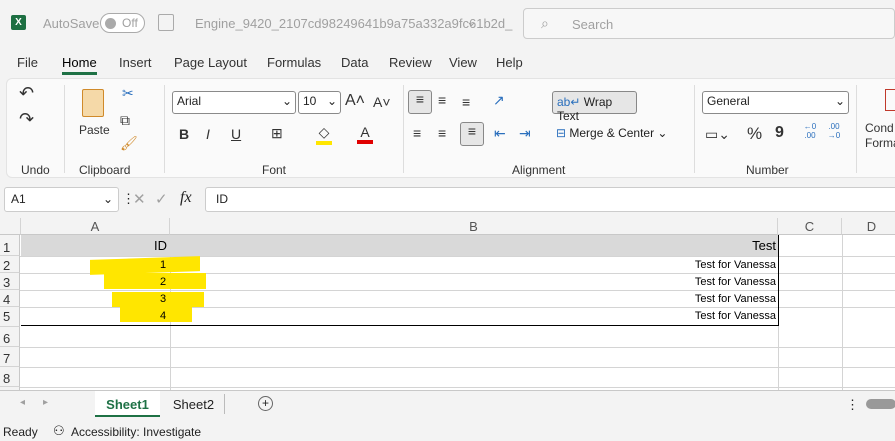 The height and width of the screenshot is (441, 895). What do you see at coordinates (184, 134) in the screenshot?
I see `bold-button: B` at bounding box center [184, 134].